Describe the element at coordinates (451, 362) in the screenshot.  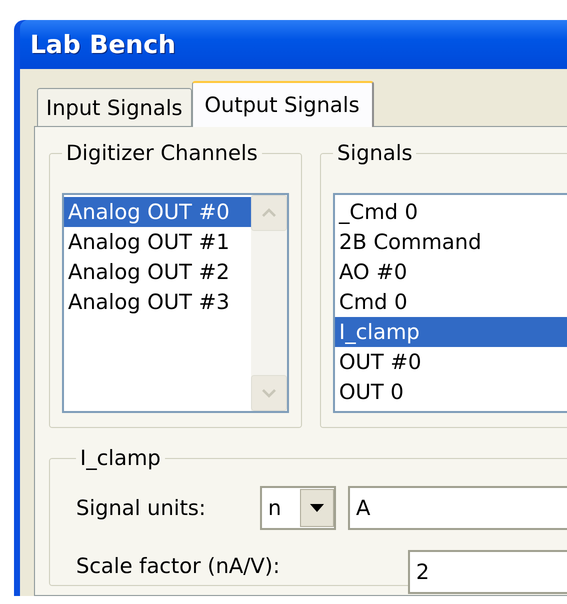
I see `list-item: OUT #0` at that location.